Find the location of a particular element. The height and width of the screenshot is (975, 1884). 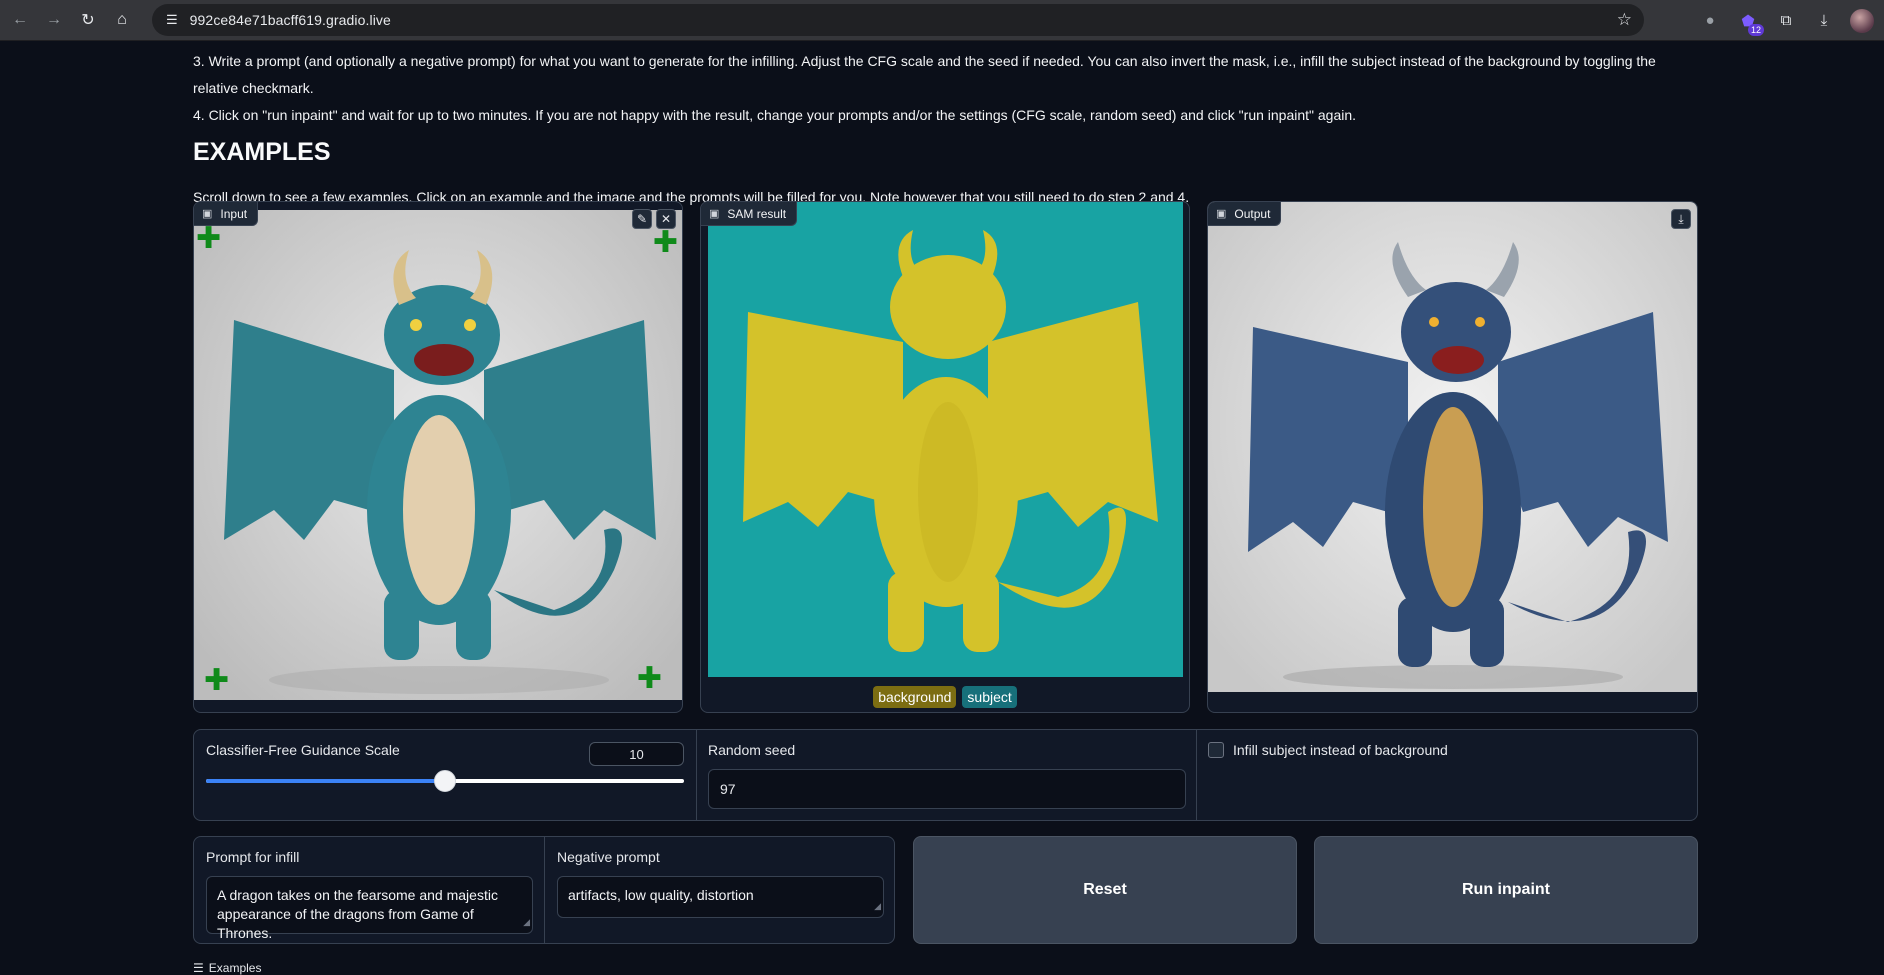

sam-mask-image is located at coordinates (945, 439).